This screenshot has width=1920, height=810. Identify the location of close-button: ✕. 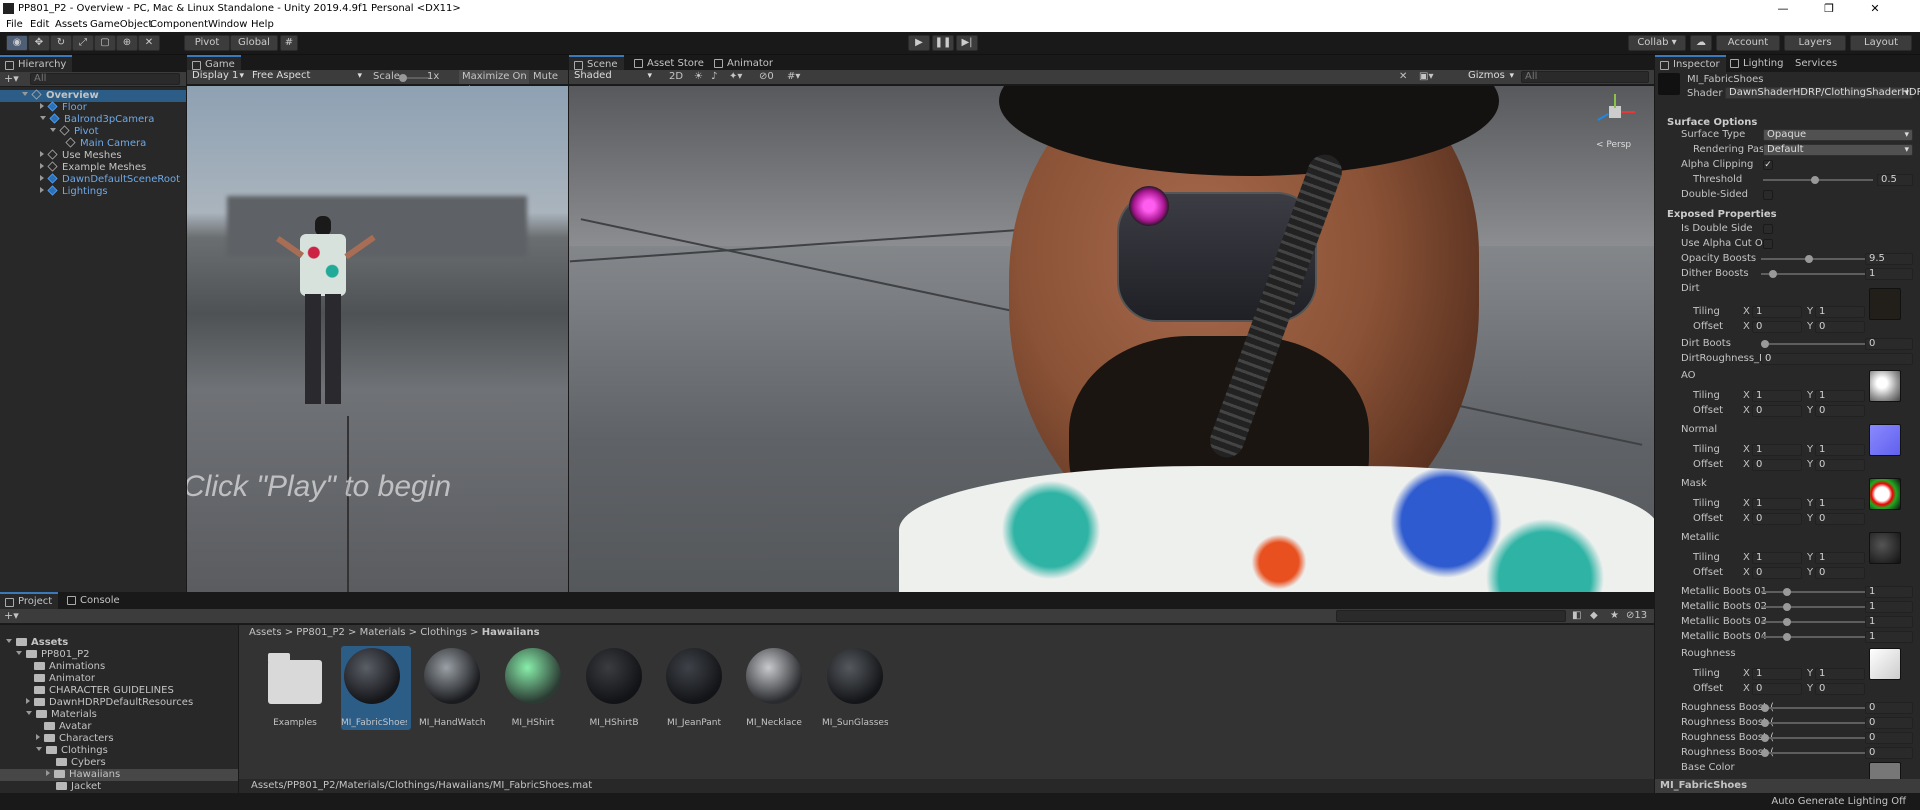
(1875, 8).